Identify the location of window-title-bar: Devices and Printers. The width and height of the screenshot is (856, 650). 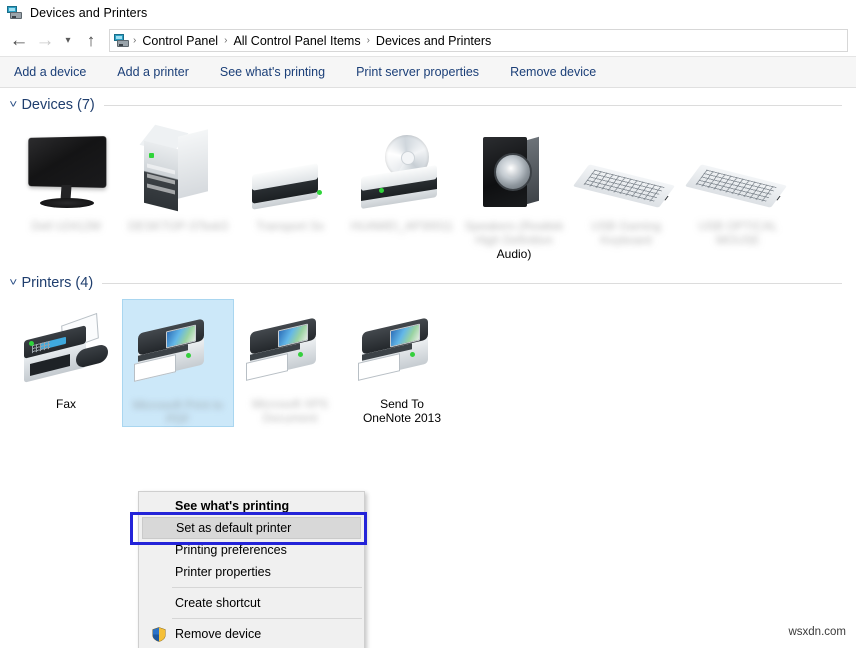
(428, 12).